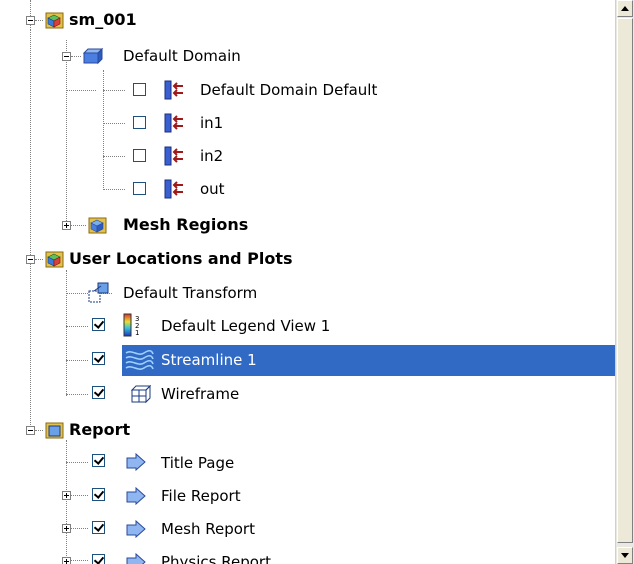  I want to click on tree-item-mesh-regions: Mesh Regions, so click(185, 225).